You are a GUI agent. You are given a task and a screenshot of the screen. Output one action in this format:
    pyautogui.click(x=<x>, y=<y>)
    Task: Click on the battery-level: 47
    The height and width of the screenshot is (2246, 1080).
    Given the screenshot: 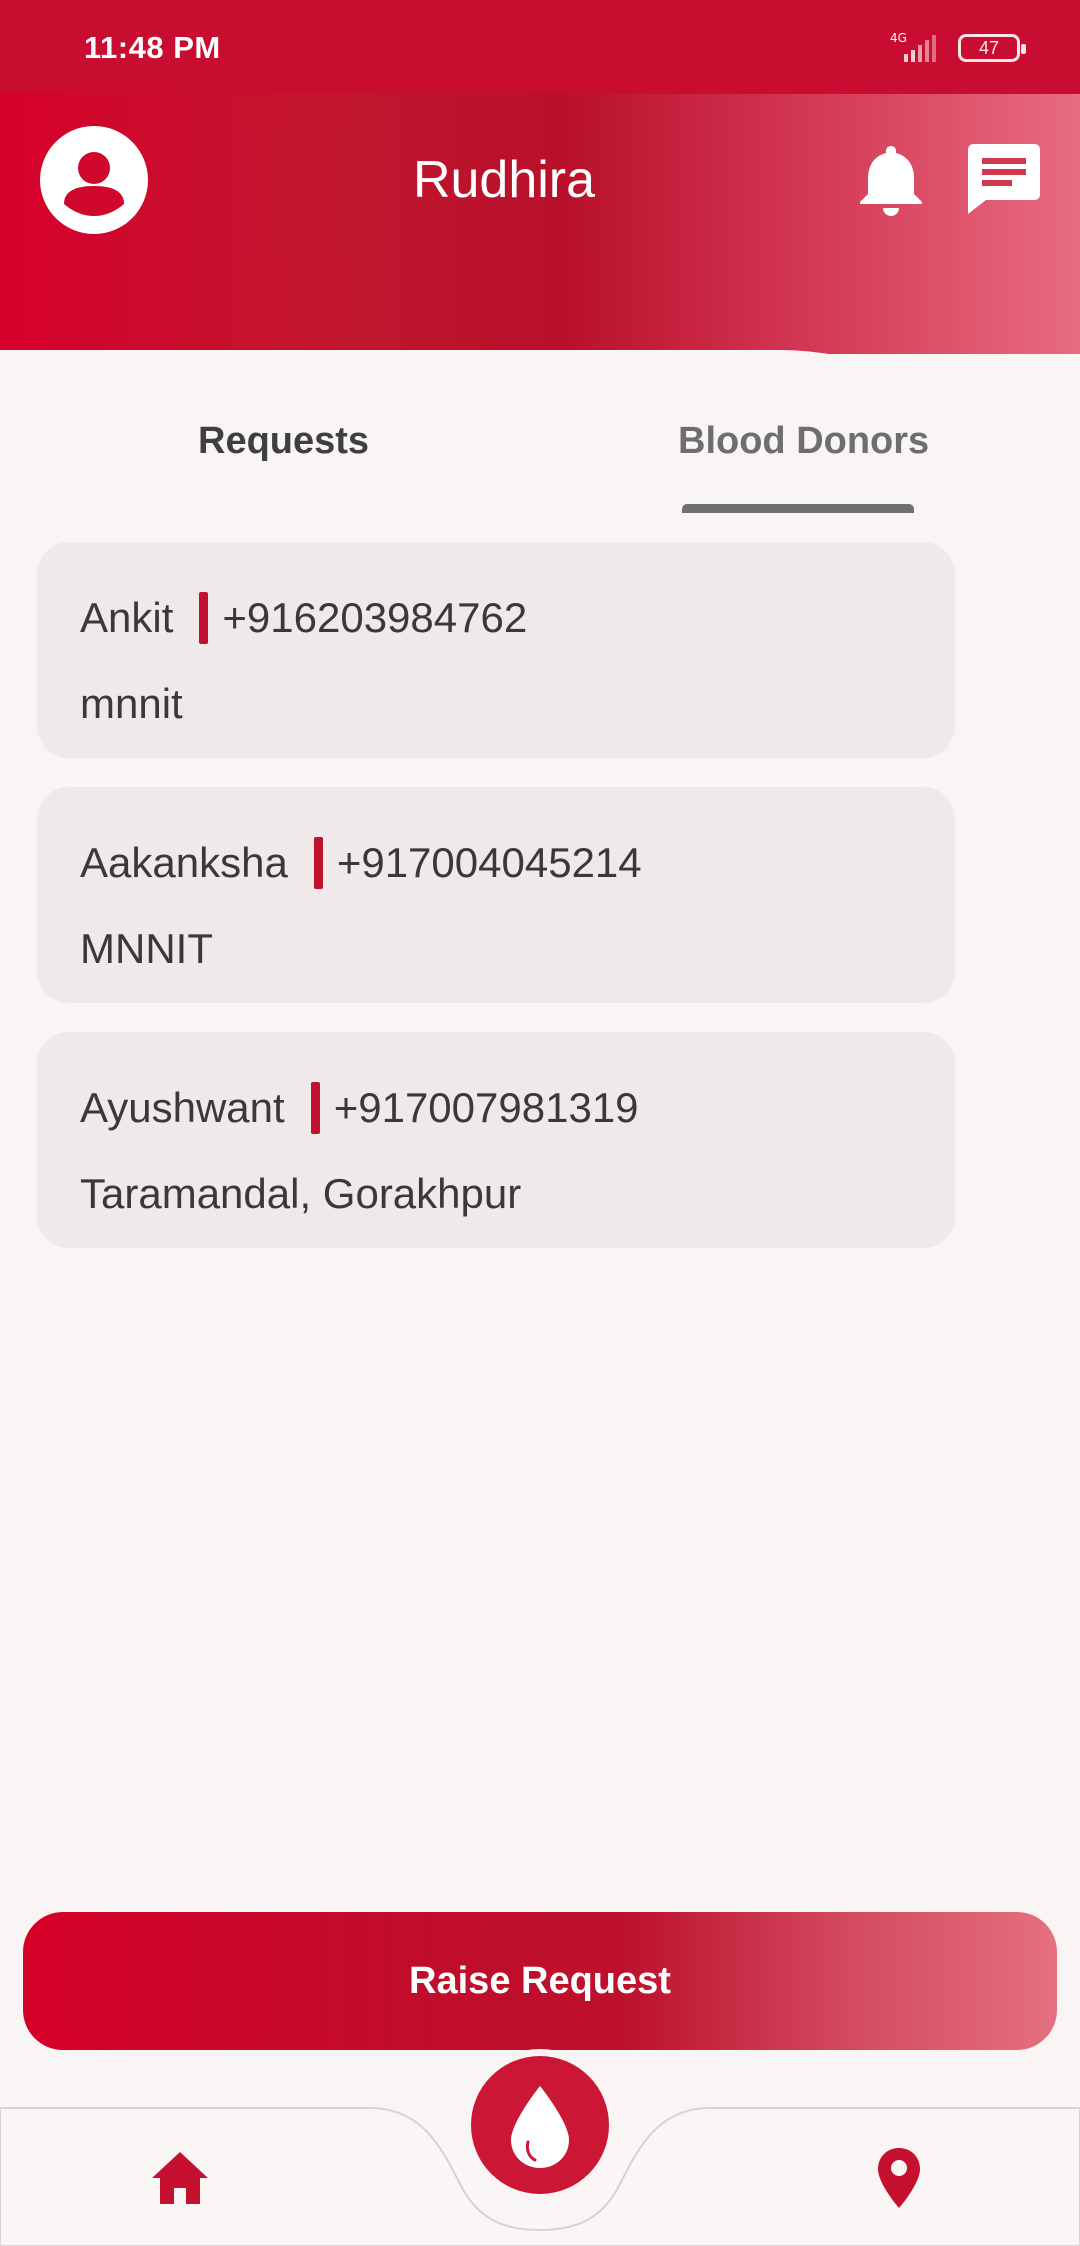 What is the action you would take?
    pyautogui.click(x=989, y=47)
    